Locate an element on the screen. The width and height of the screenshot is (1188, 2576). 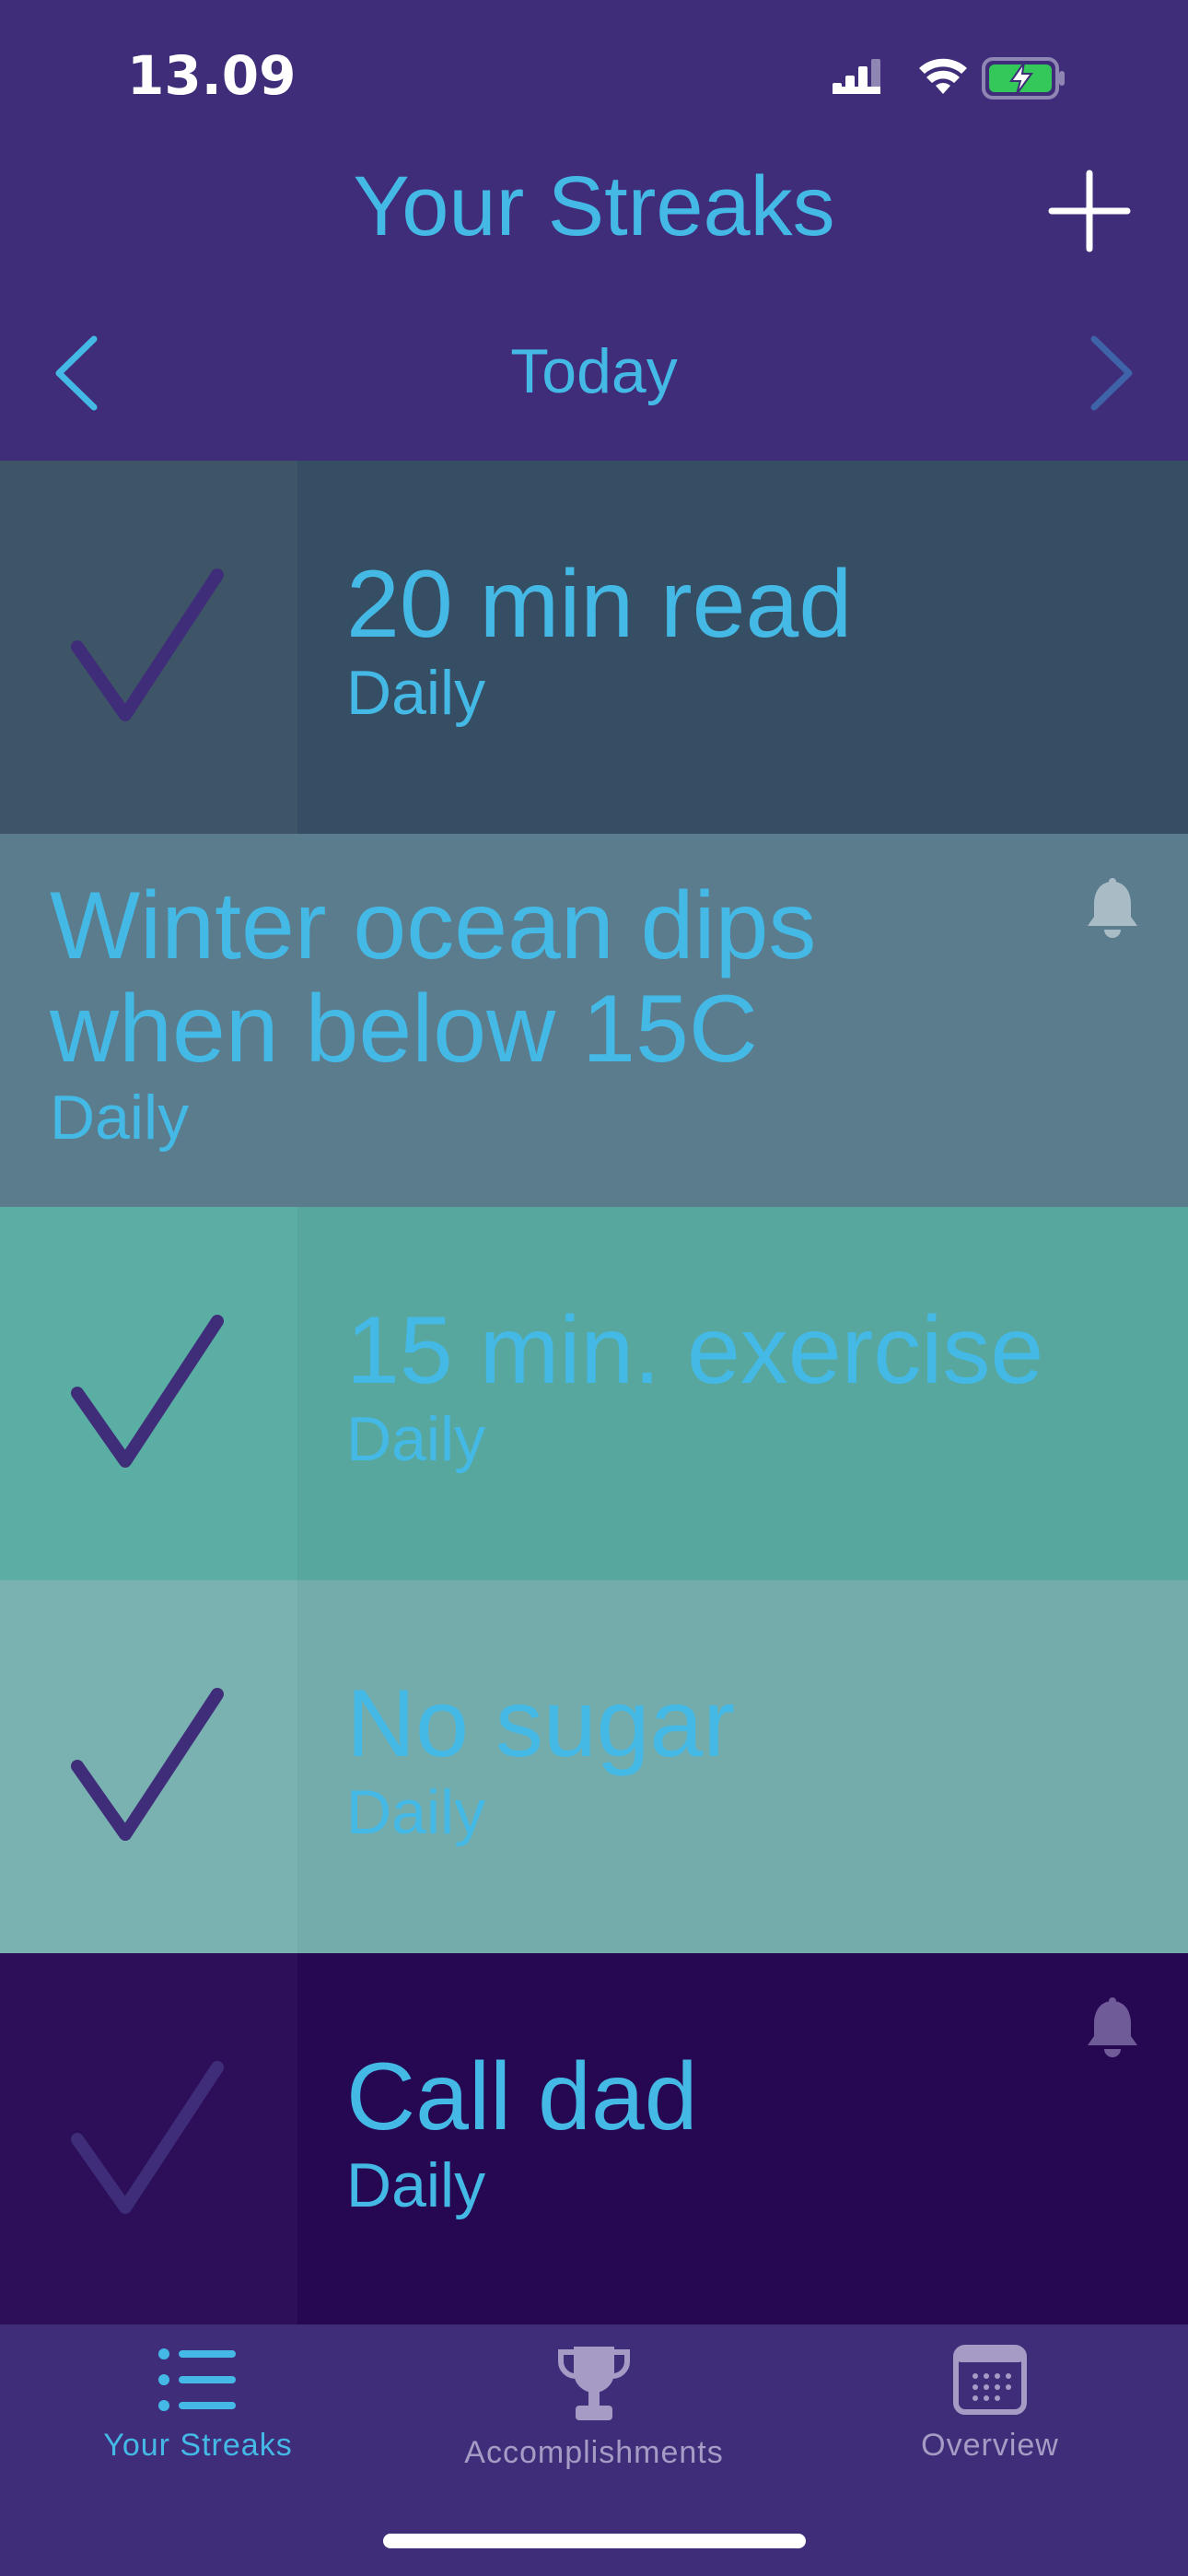
chevron-right-icon is located at coordinates (1111, 373).